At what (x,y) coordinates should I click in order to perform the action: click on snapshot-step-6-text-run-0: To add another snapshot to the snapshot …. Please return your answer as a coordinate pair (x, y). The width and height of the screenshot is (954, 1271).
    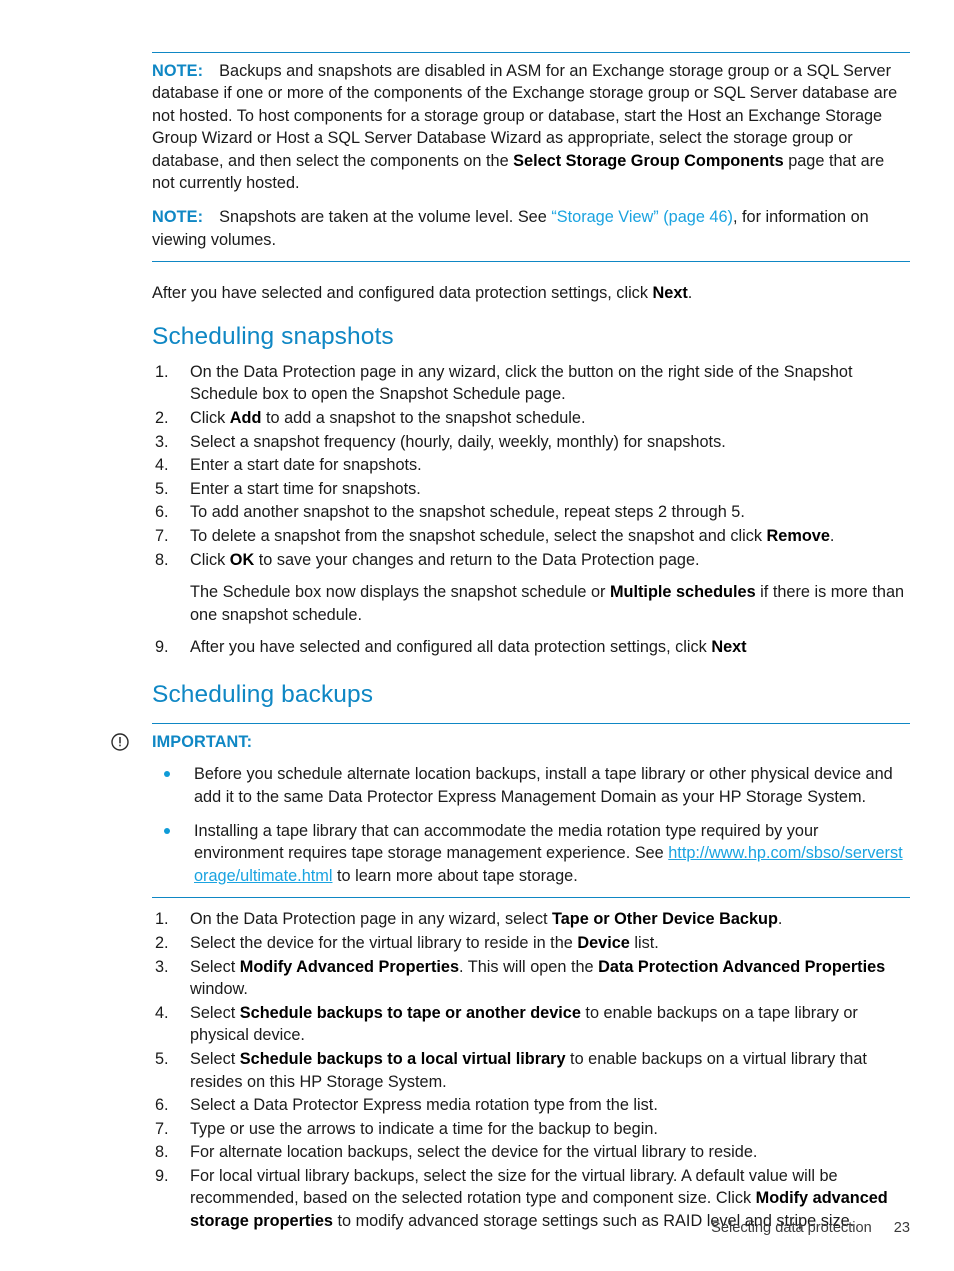
    Looking at the image, I should click on (467, 512).